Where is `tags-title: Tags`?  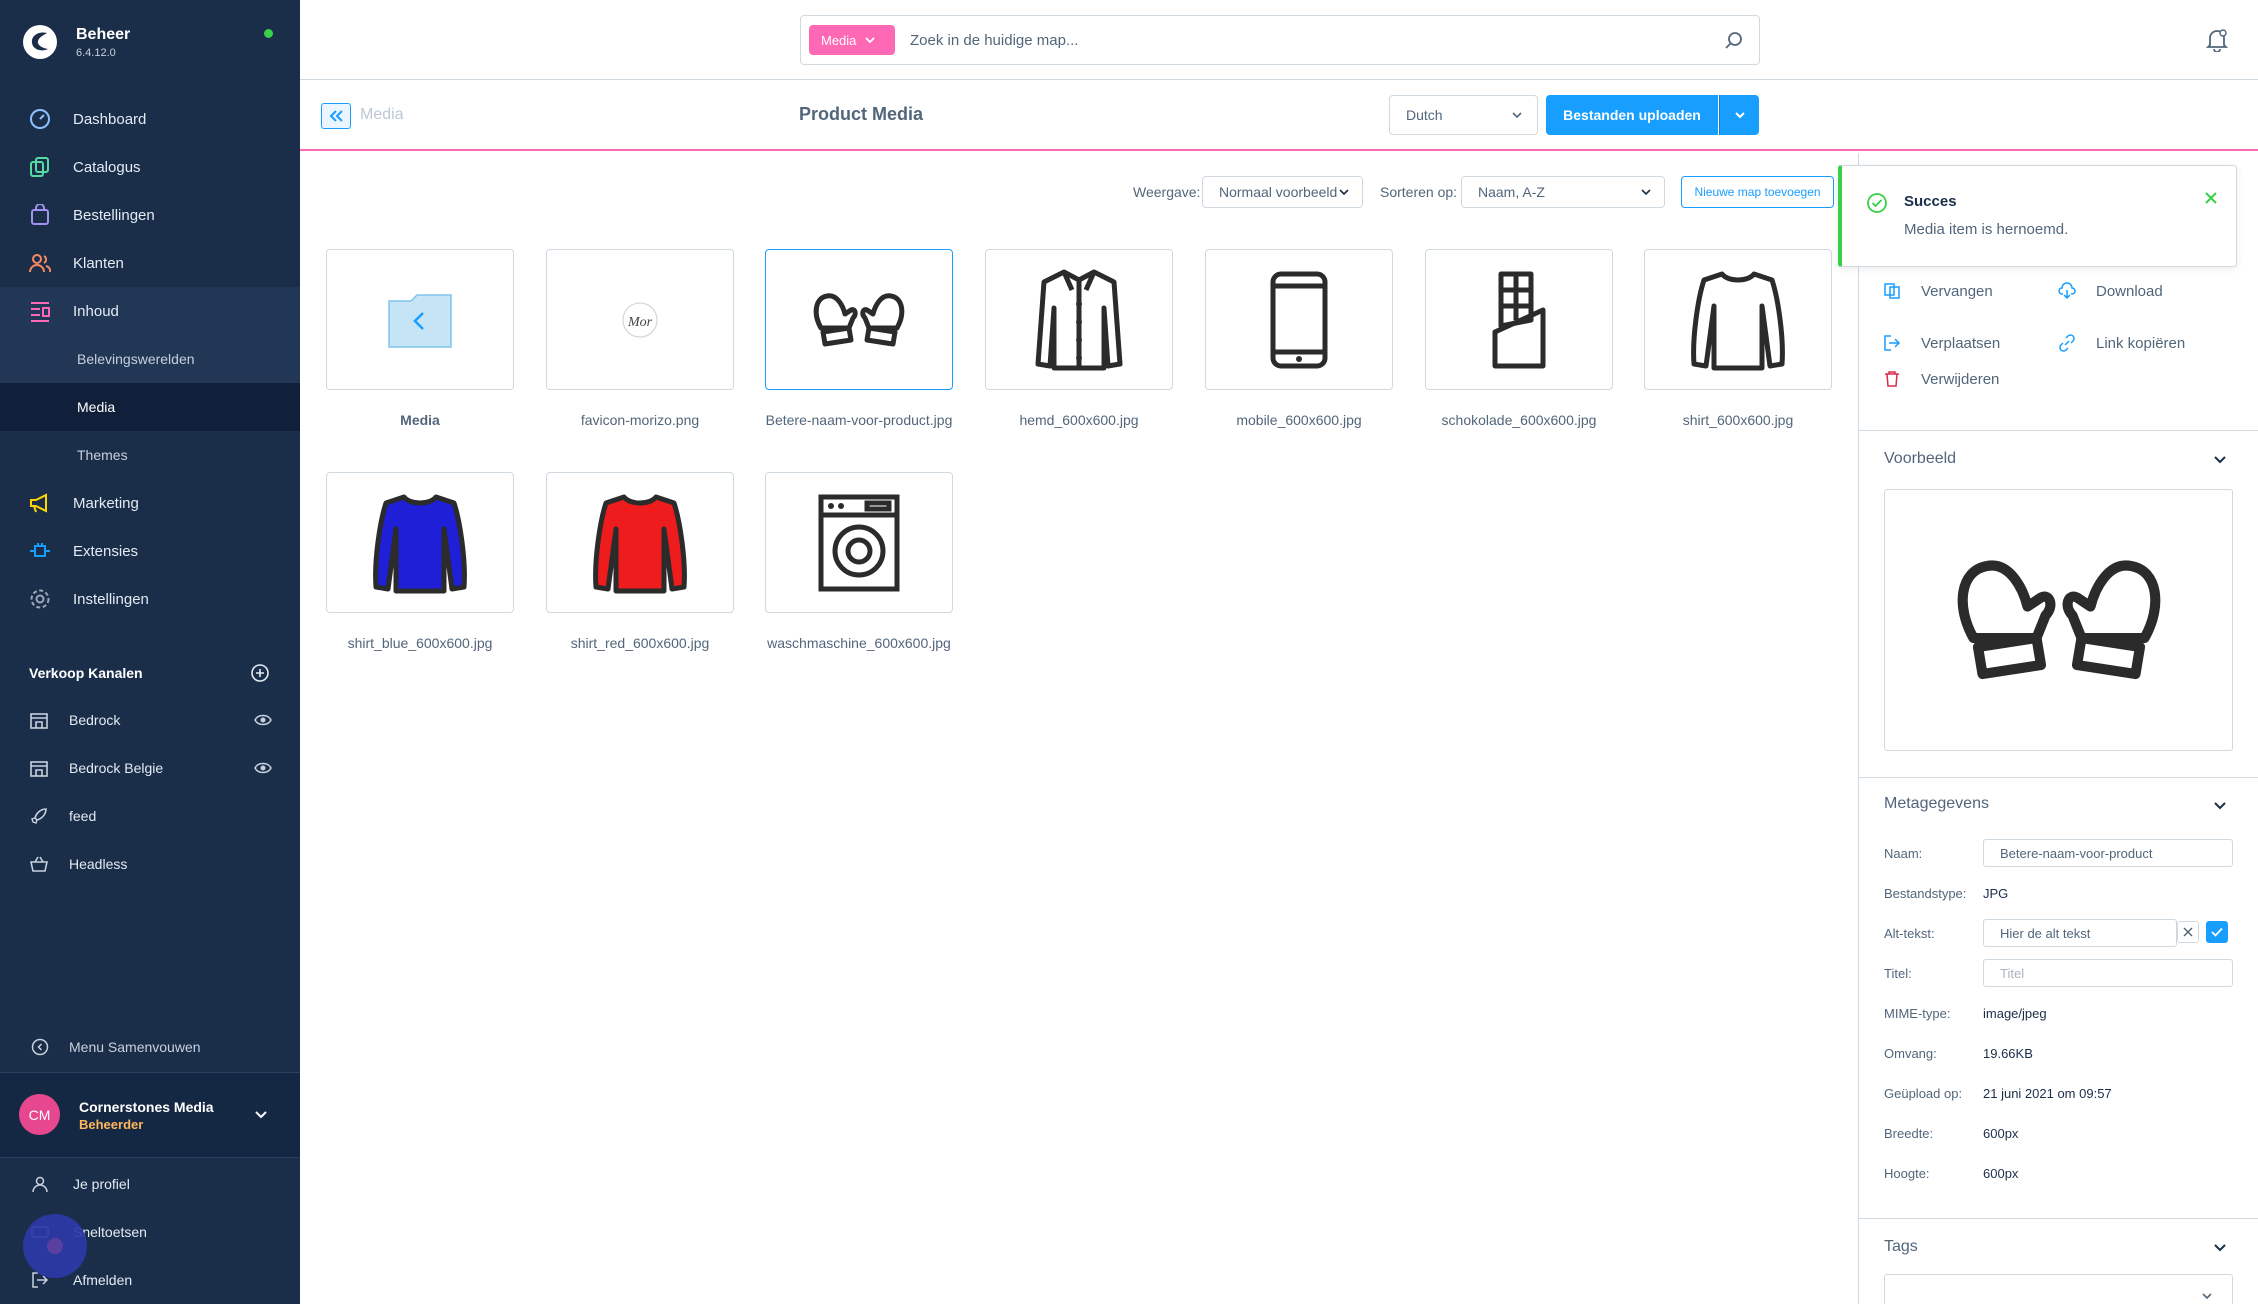
tags-title: Tags is located at coordinates (1901, 1247).